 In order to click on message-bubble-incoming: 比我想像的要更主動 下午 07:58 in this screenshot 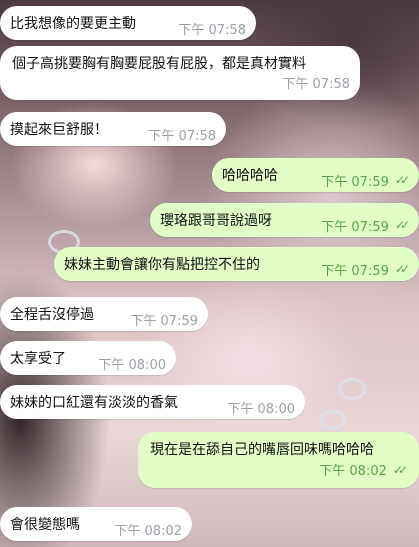, I will do `click(128, 23)`.